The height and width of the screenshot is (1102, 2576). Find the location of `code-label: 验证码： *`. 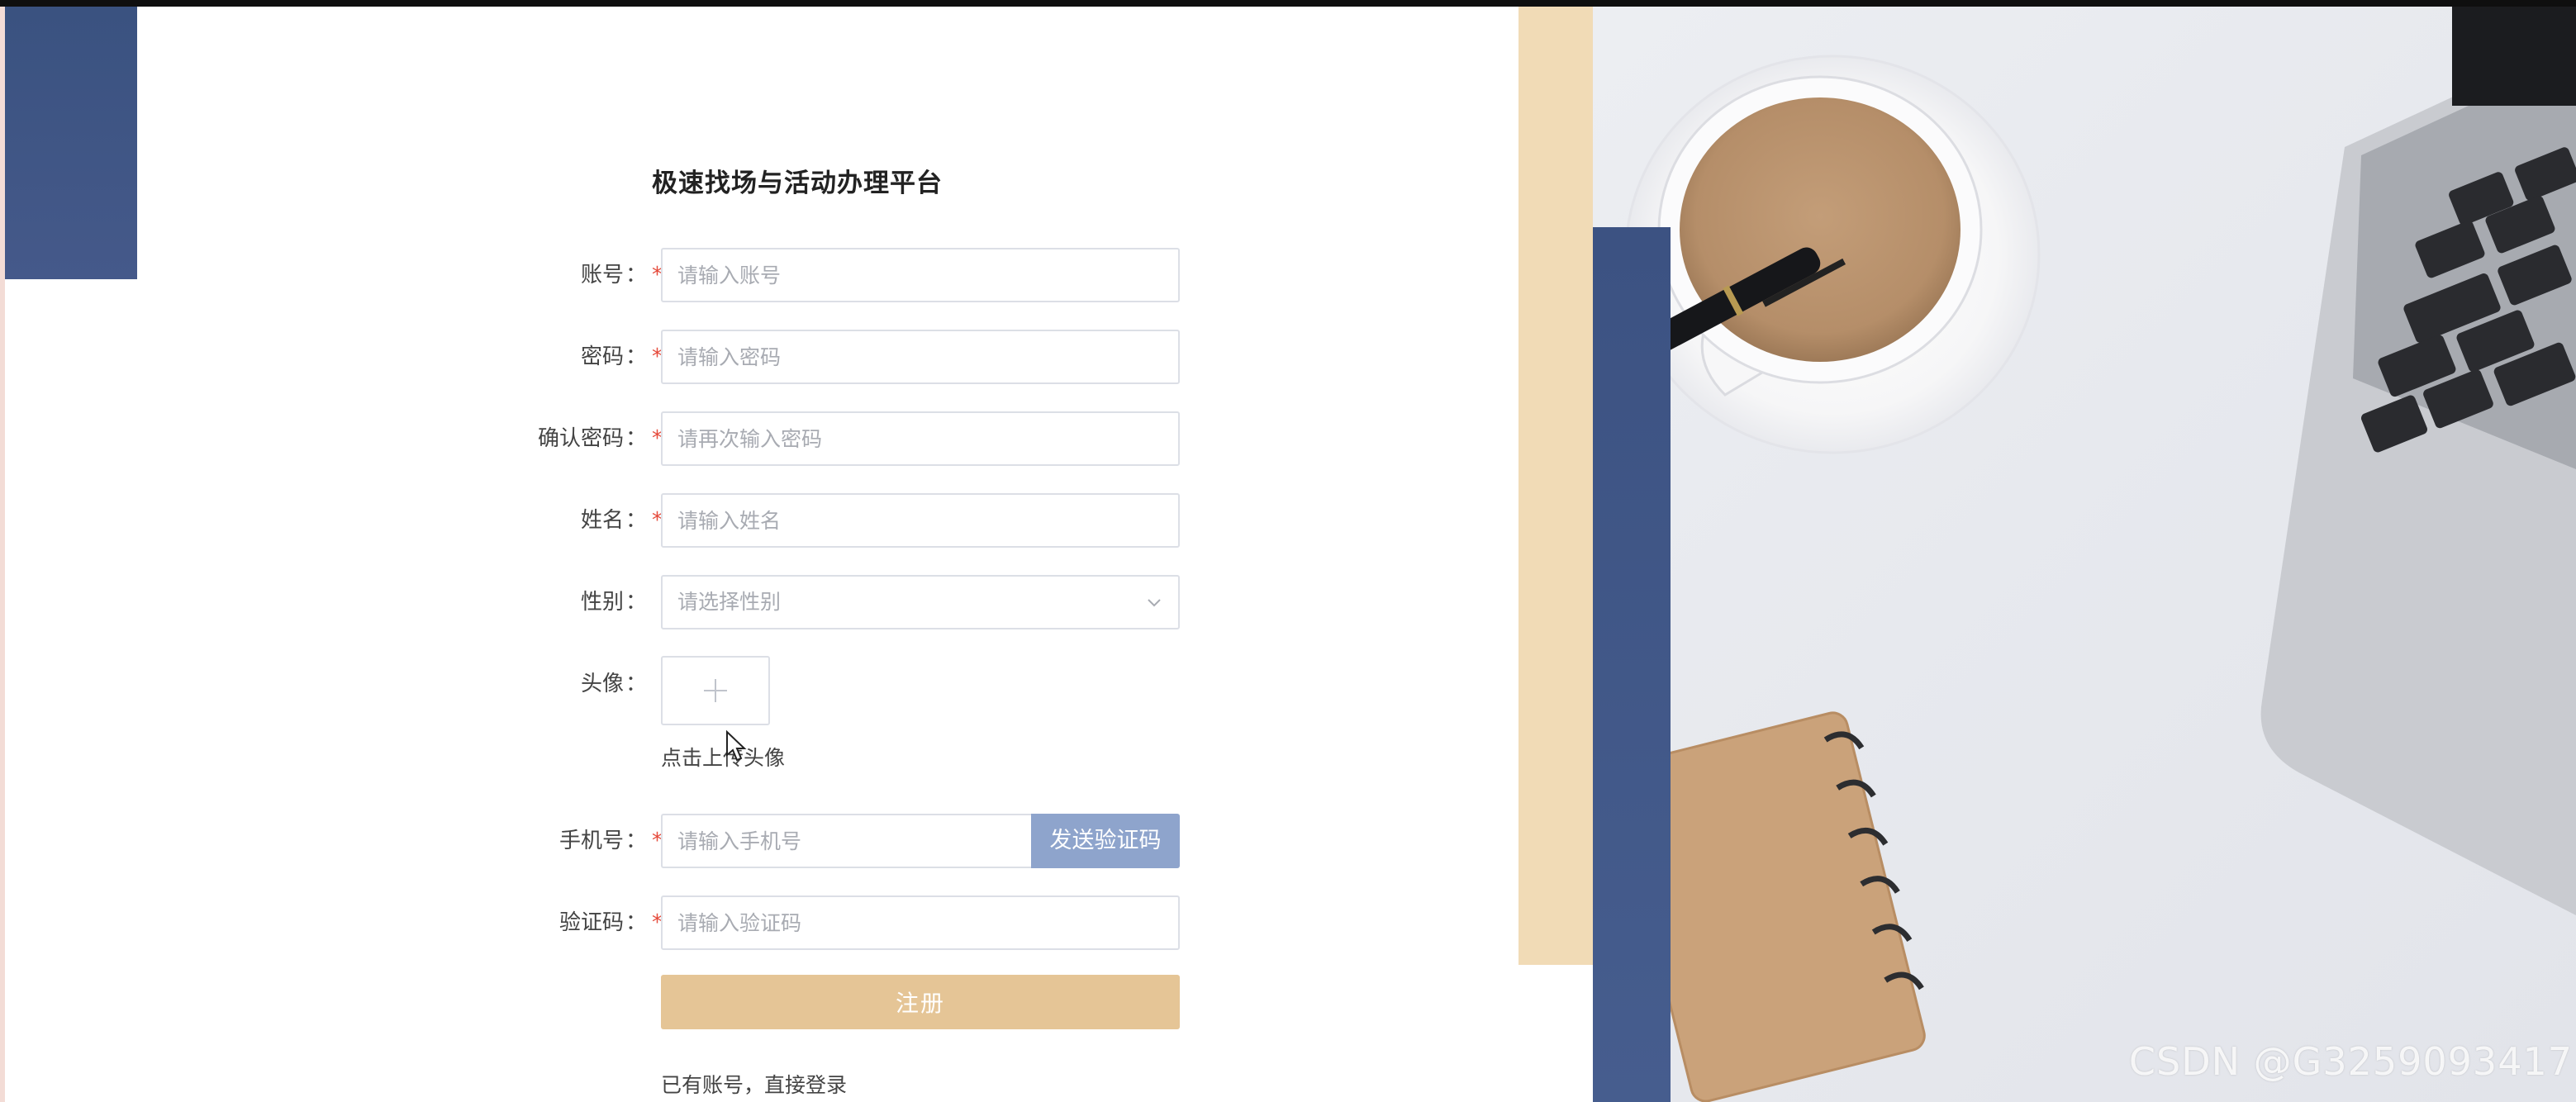

code-label: 验证码： * is located at coordinates (610, 922).